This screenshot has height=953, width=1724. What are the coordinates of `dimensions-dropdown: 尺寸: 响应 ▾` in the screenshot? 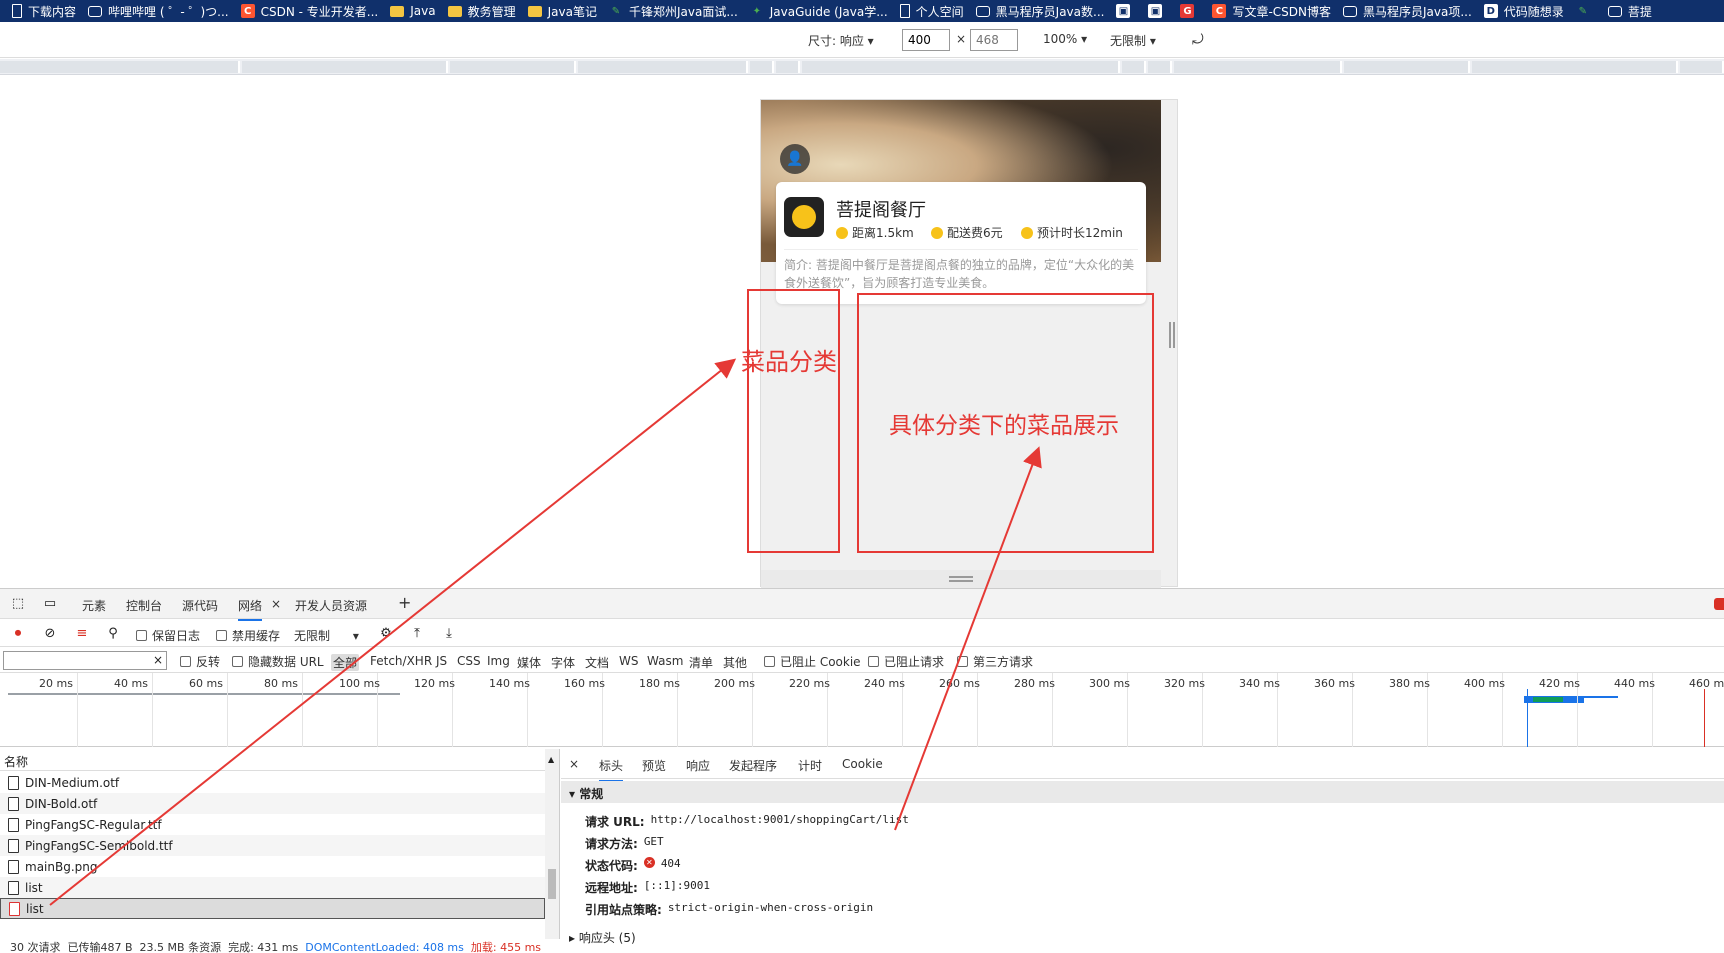 It's located at (841, 40).